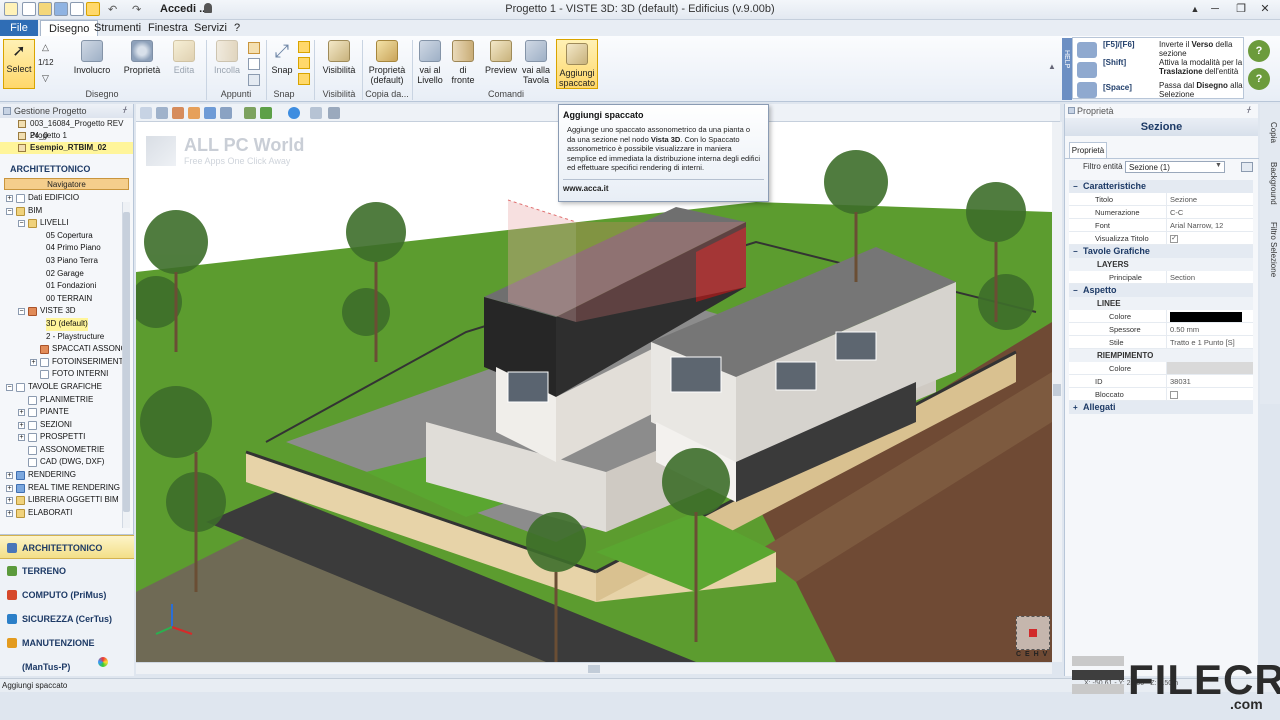 The width and height of the screenshot is (1280, 720). What do you see at coordinates (66, 337) in the screenshot?
I see `tree-item: 2 - Playstructure` at bounding box center [66, 337].